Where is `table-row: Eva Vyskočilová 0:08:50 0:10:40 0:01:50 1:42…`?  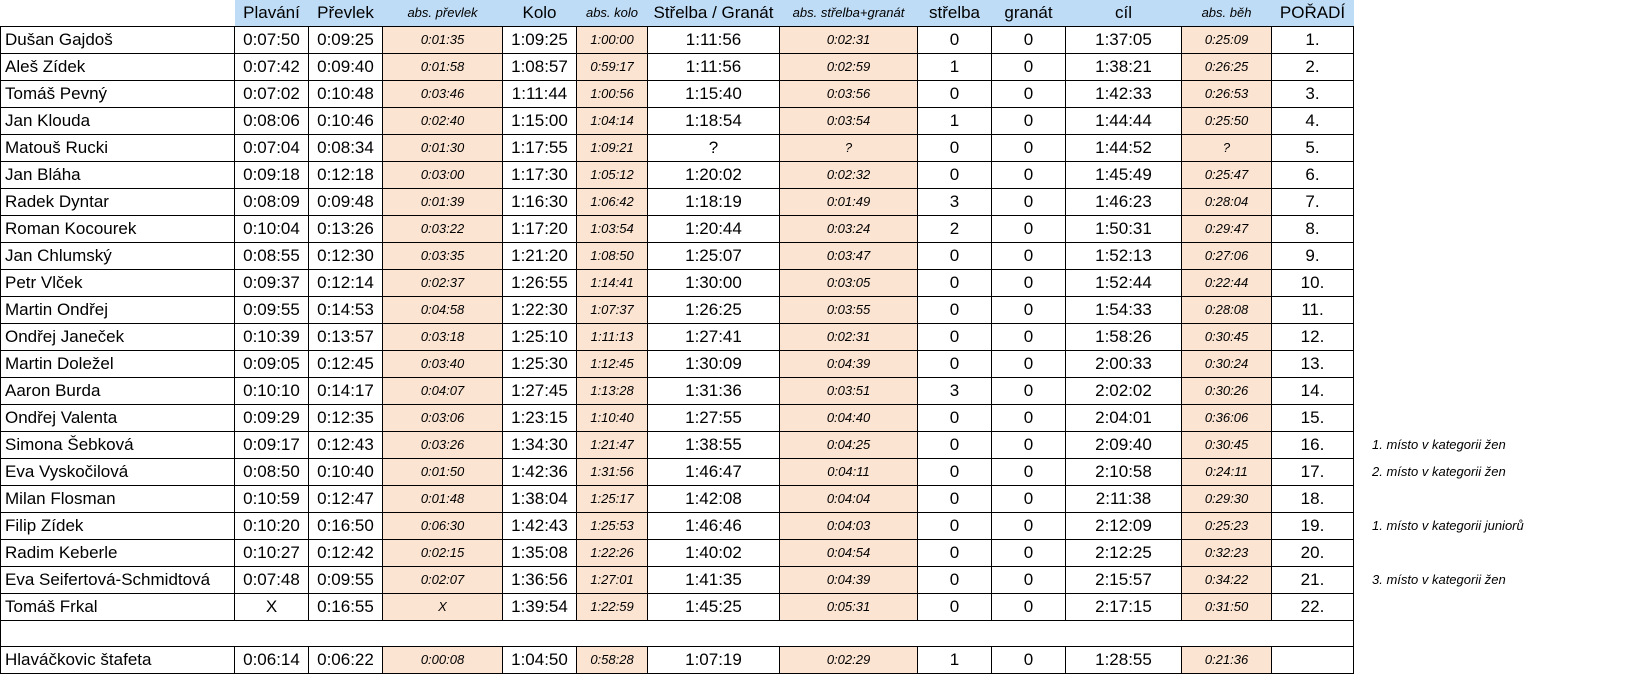
table-row: Eva Vyskočilová 0:08:50 0:10:40 0:01:50 1:42… is located at coordinates (777, 472).